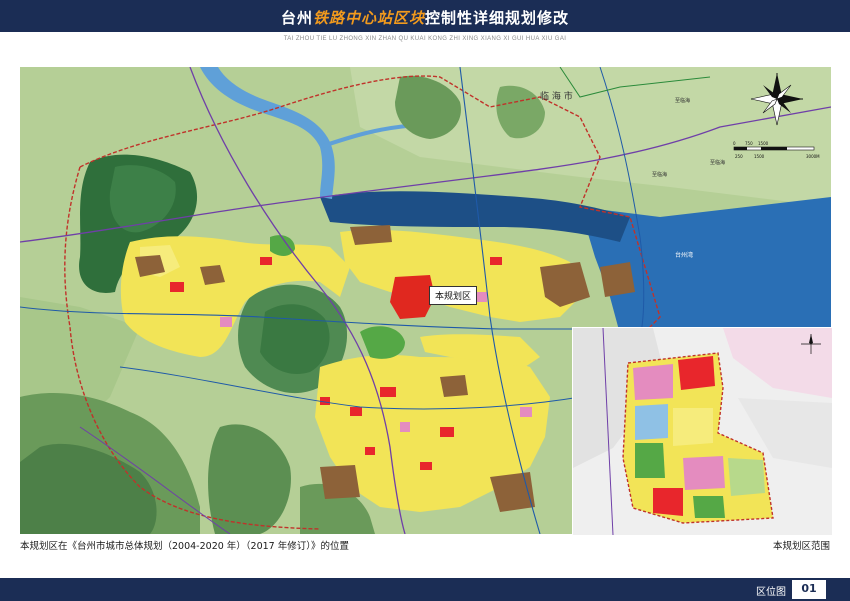 Image resolution: width=850 pixels, height=601 pixels. What do you see at coordinates (763, 143) in the screenshot?
I see `scale-label-1500: 1500` at bounding box center [763, 143].